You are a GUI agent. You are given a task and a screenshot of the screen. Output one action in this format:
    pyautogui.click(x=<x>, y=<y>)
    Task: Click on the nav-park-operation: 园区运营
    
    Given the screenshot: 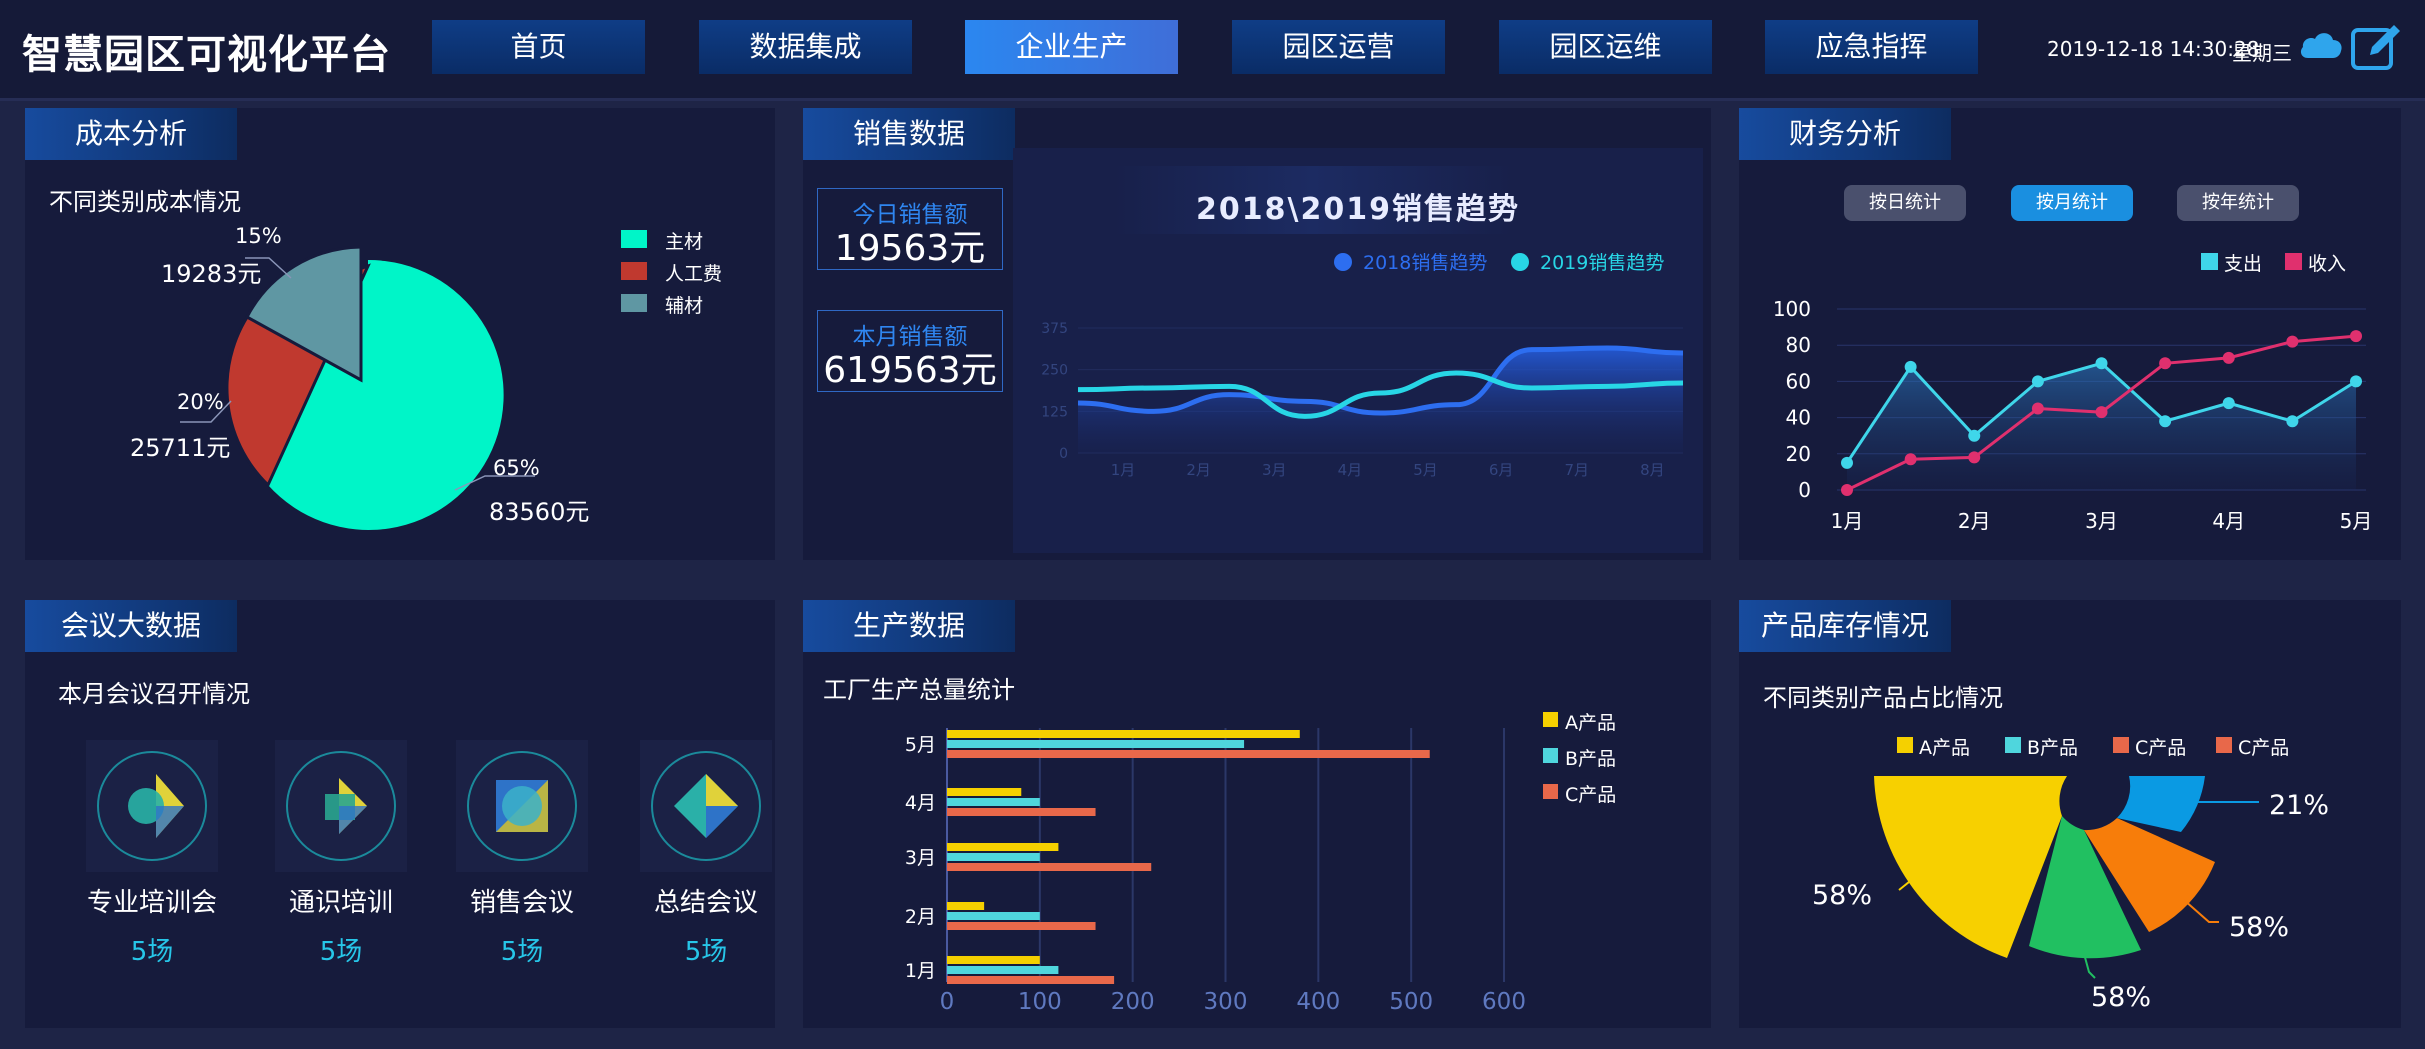 What is the action you would take?
    pyautogui.click(x=1338, y=47)
    